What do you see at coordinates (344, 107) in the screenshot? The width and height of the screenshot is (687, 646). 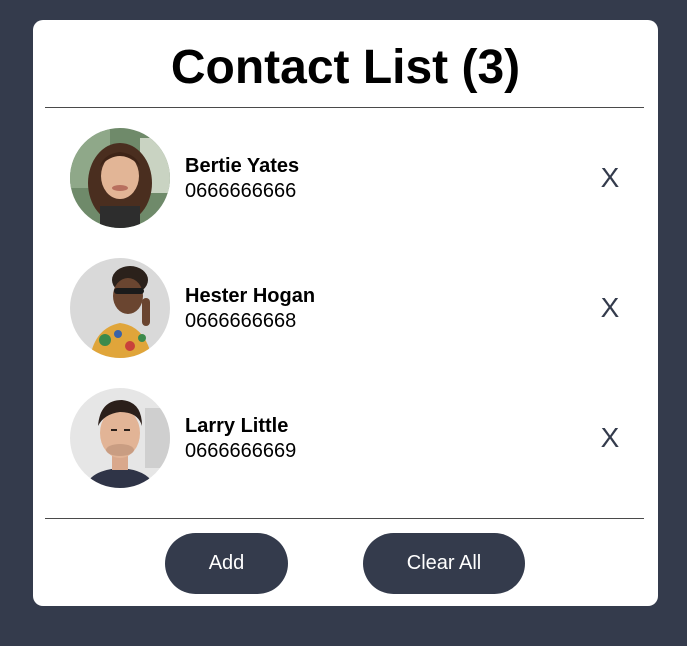 I see `top-divider` at bounding box center [344, 107].